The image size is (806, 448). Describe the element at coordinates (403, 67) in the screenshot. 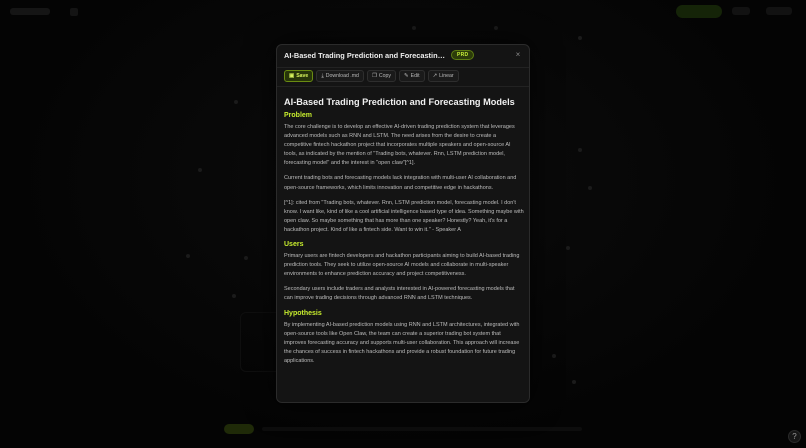

I see `header-divider` at that location.